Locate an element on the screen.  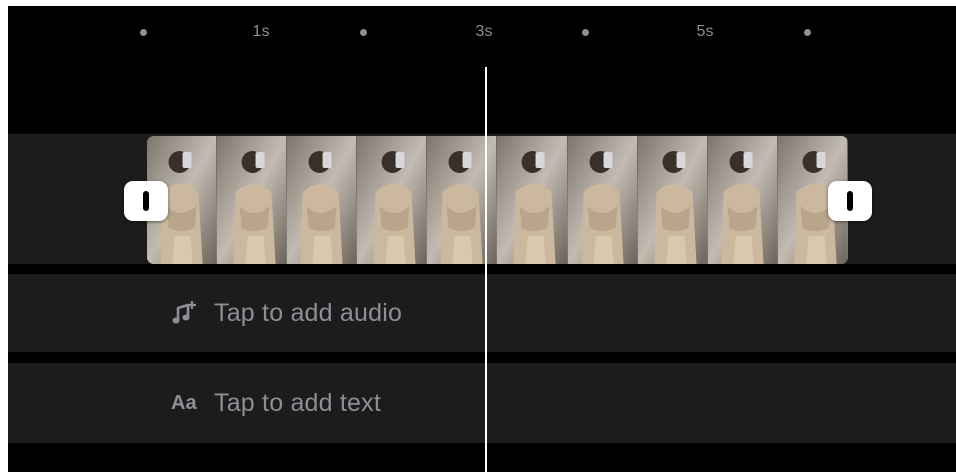
time-ruler: 1s 3s 5s is located at coordinates (482, 34).